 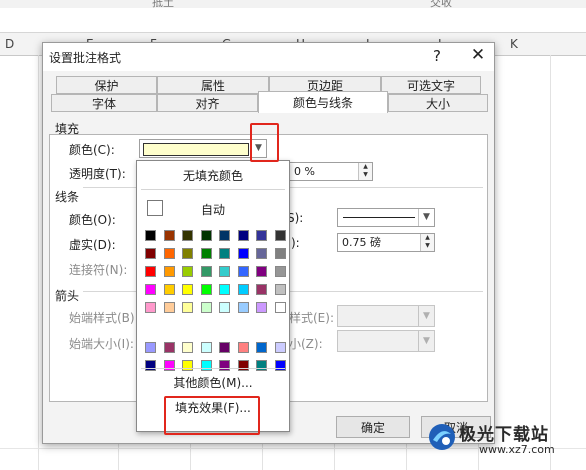 What do you see at coordinates (155, 208) in the screenshot?
I see `automatic-color-swatch` at bounding box center [155, 208].